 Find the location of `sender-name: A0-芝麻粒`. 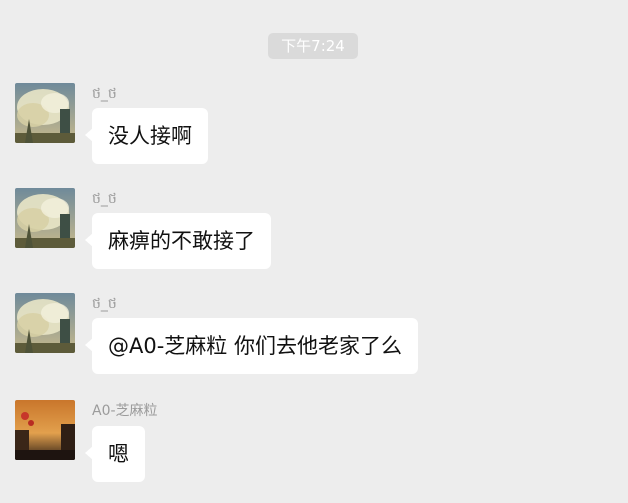

sender-name: A0-芝麻粒 is located at coordinates (125, 411).